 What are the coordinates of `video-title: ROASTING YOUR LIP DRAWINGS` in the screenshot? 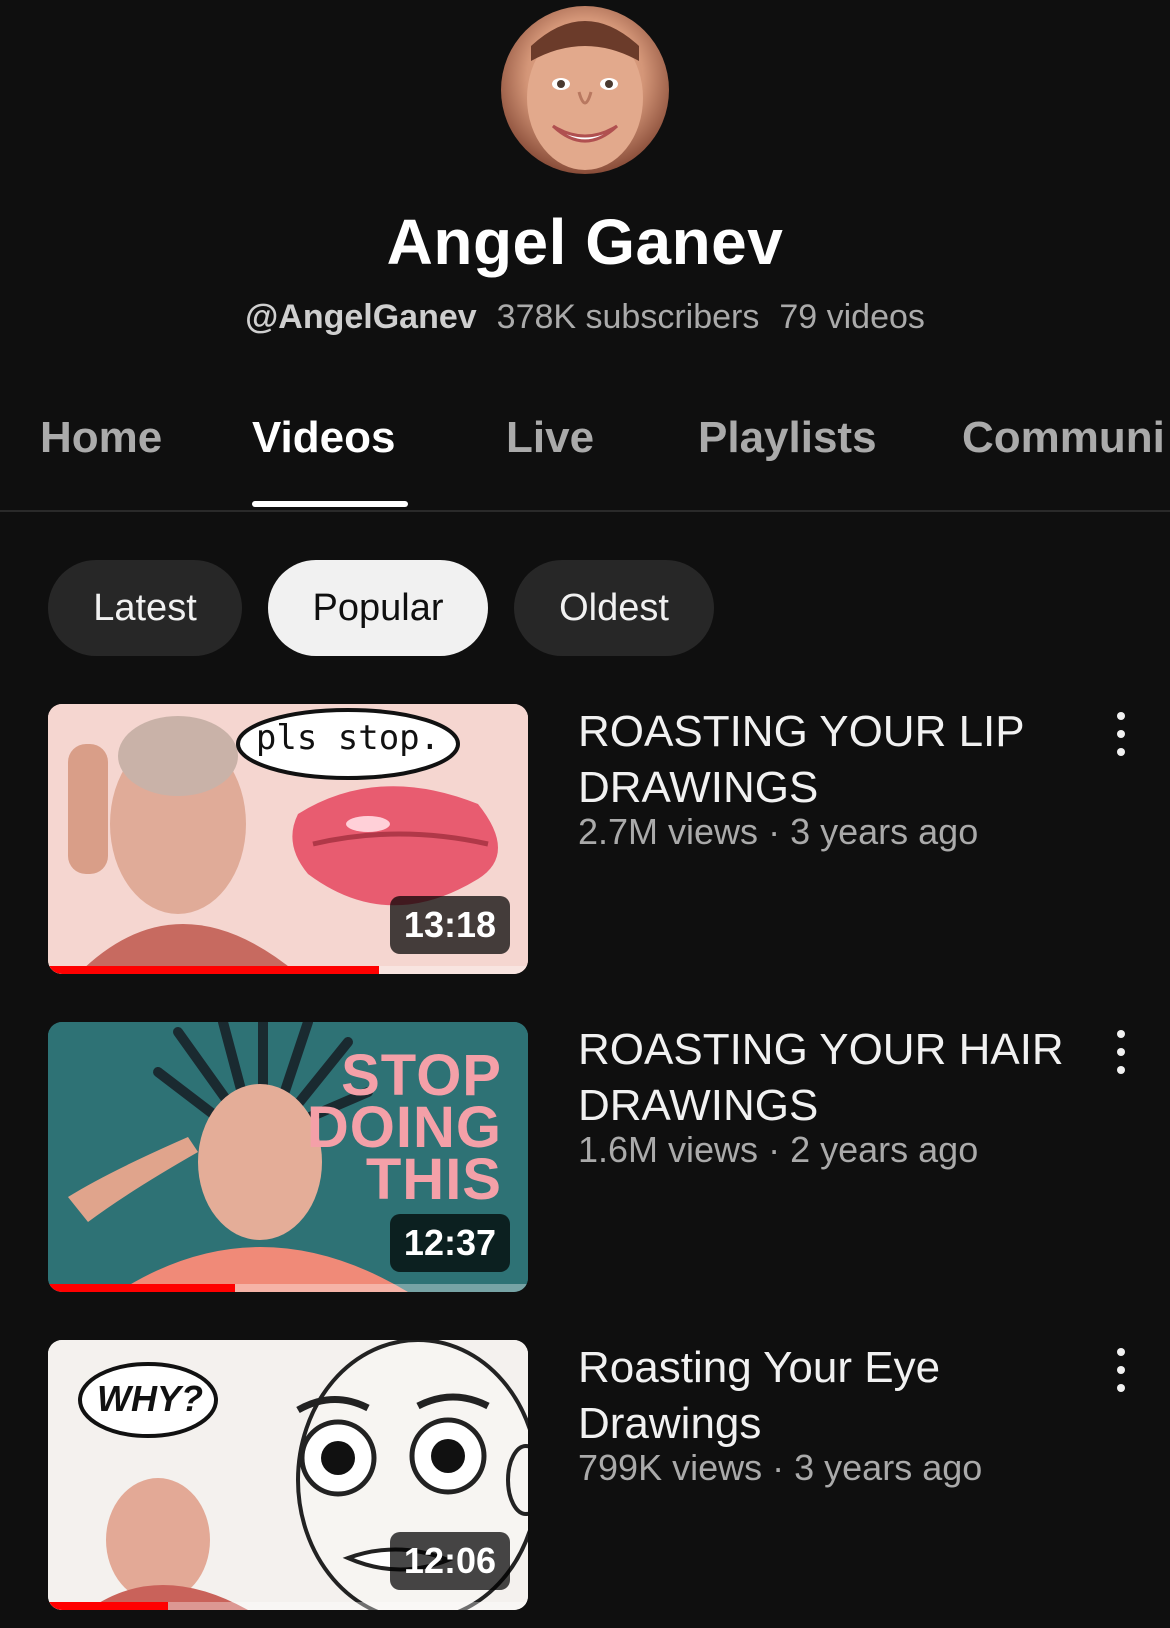 It's located at (828, 760).